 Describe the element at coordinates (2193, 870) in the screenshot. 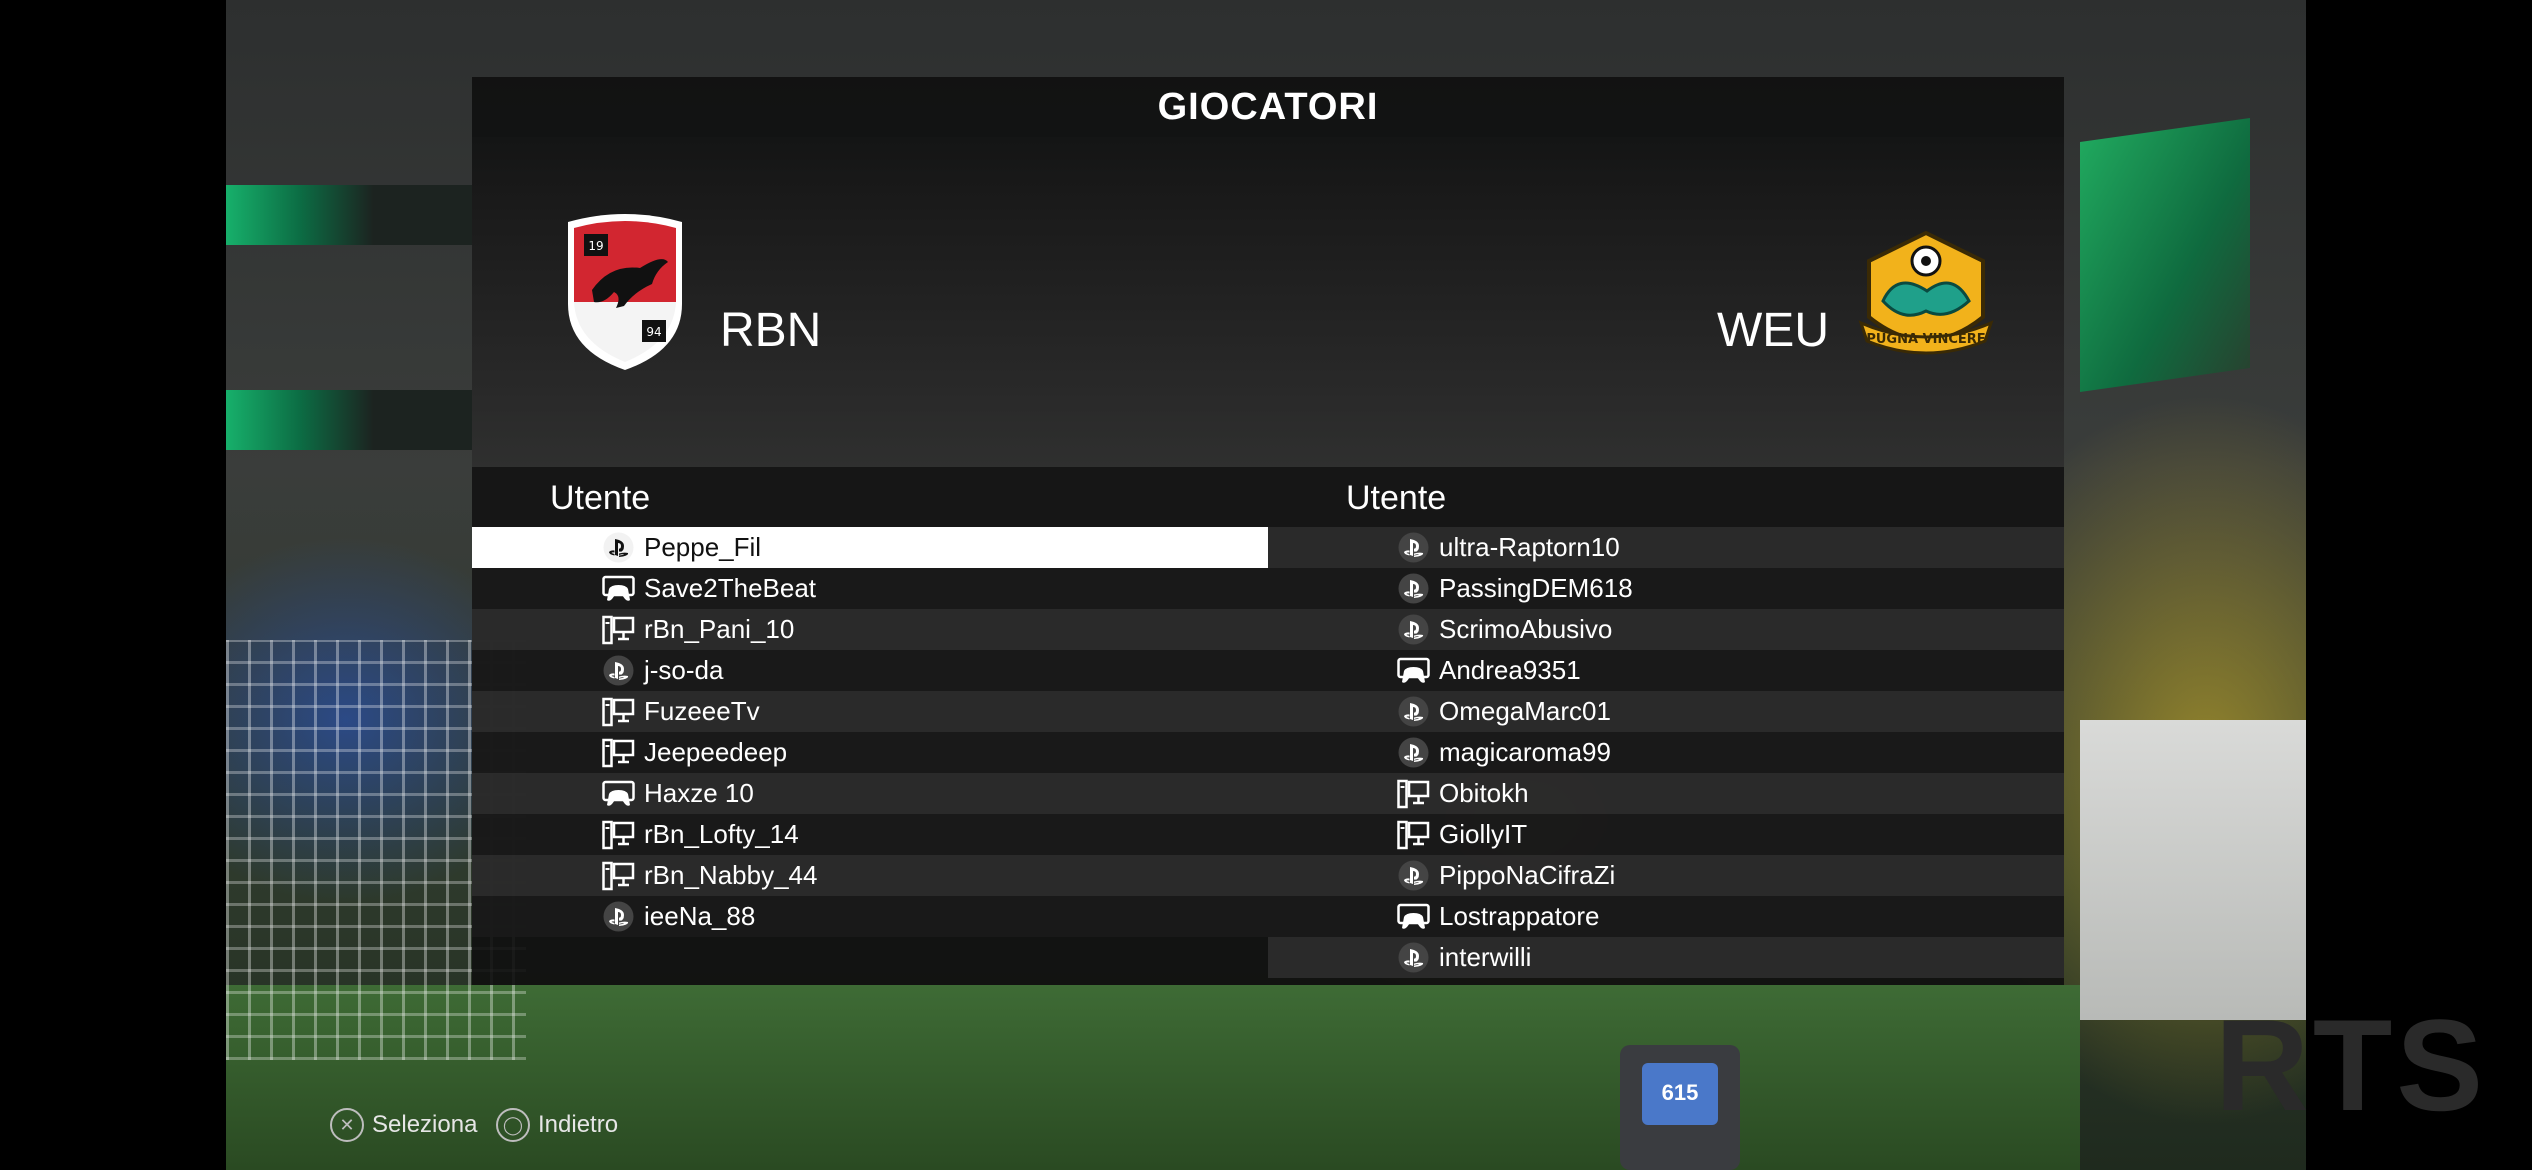

I see `advertising-banner` at that location.